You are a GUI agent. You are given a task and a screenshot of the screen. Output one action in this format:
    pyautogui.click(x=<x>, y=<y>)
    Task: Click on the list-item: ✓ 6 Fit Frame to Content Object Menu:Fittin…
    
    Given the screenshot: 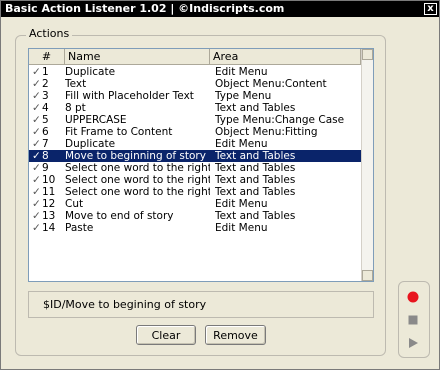 What is the action you would take?
    pyautogui.click(x=195, y=132)
    